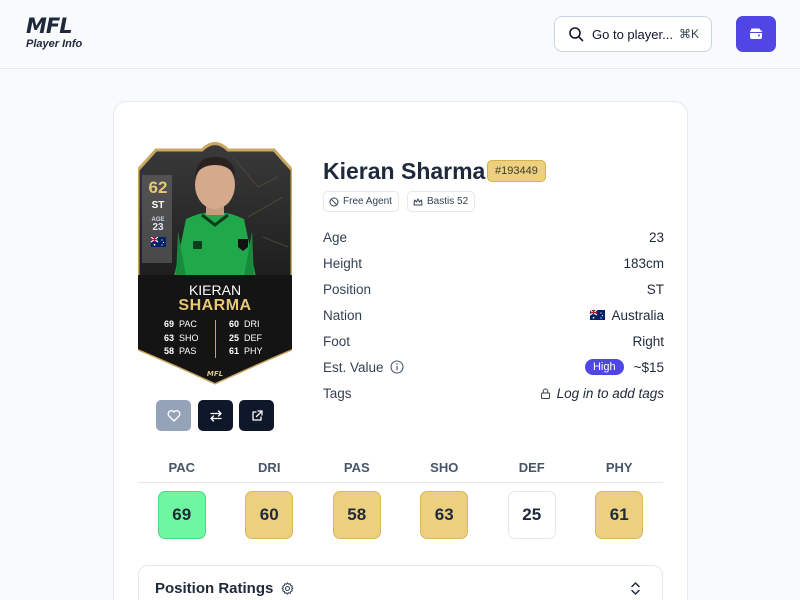  What do you see at coordinates (181, 467) in the screenshot?
I see `attr-header-pac: PAC` at bounding box center [181, 467].